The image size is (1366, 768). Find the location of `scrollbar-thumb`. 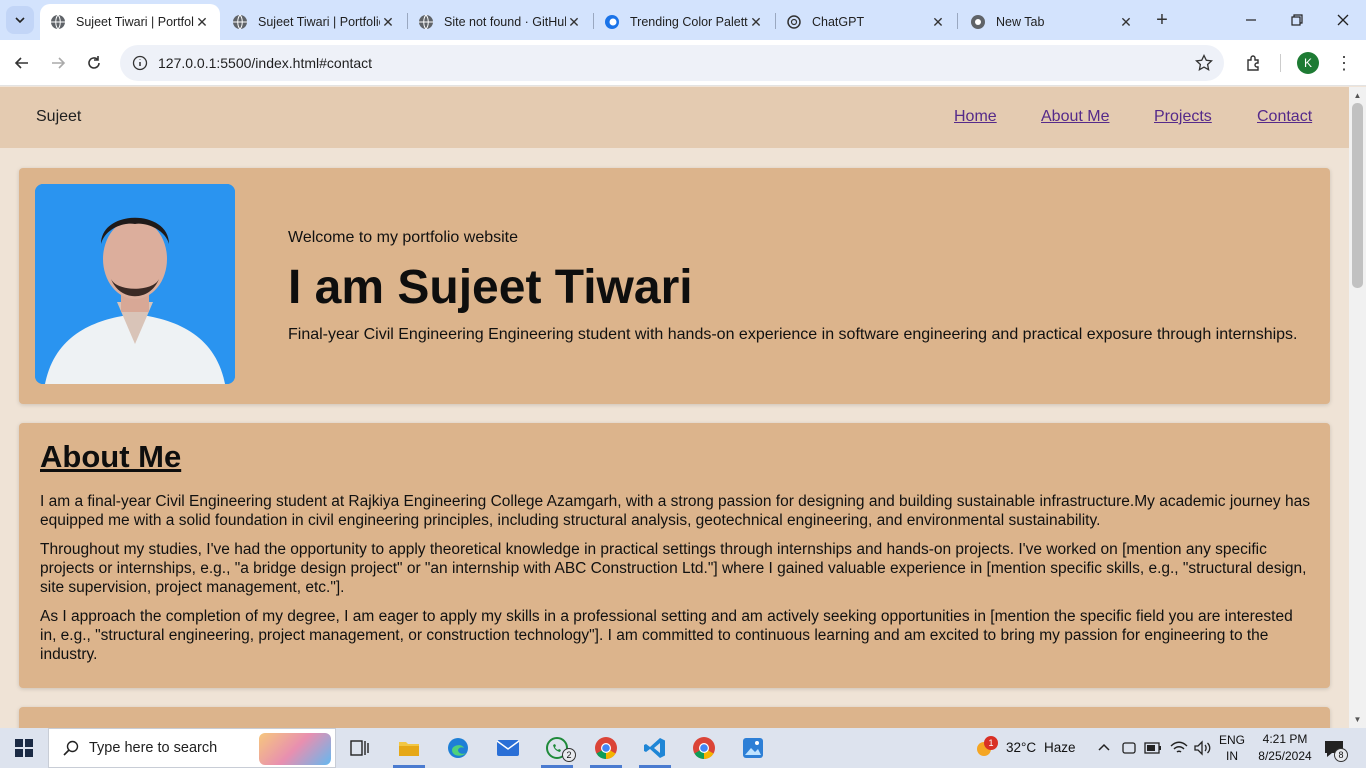

scrollbar-thumb is located at coordinates (1357, 195).